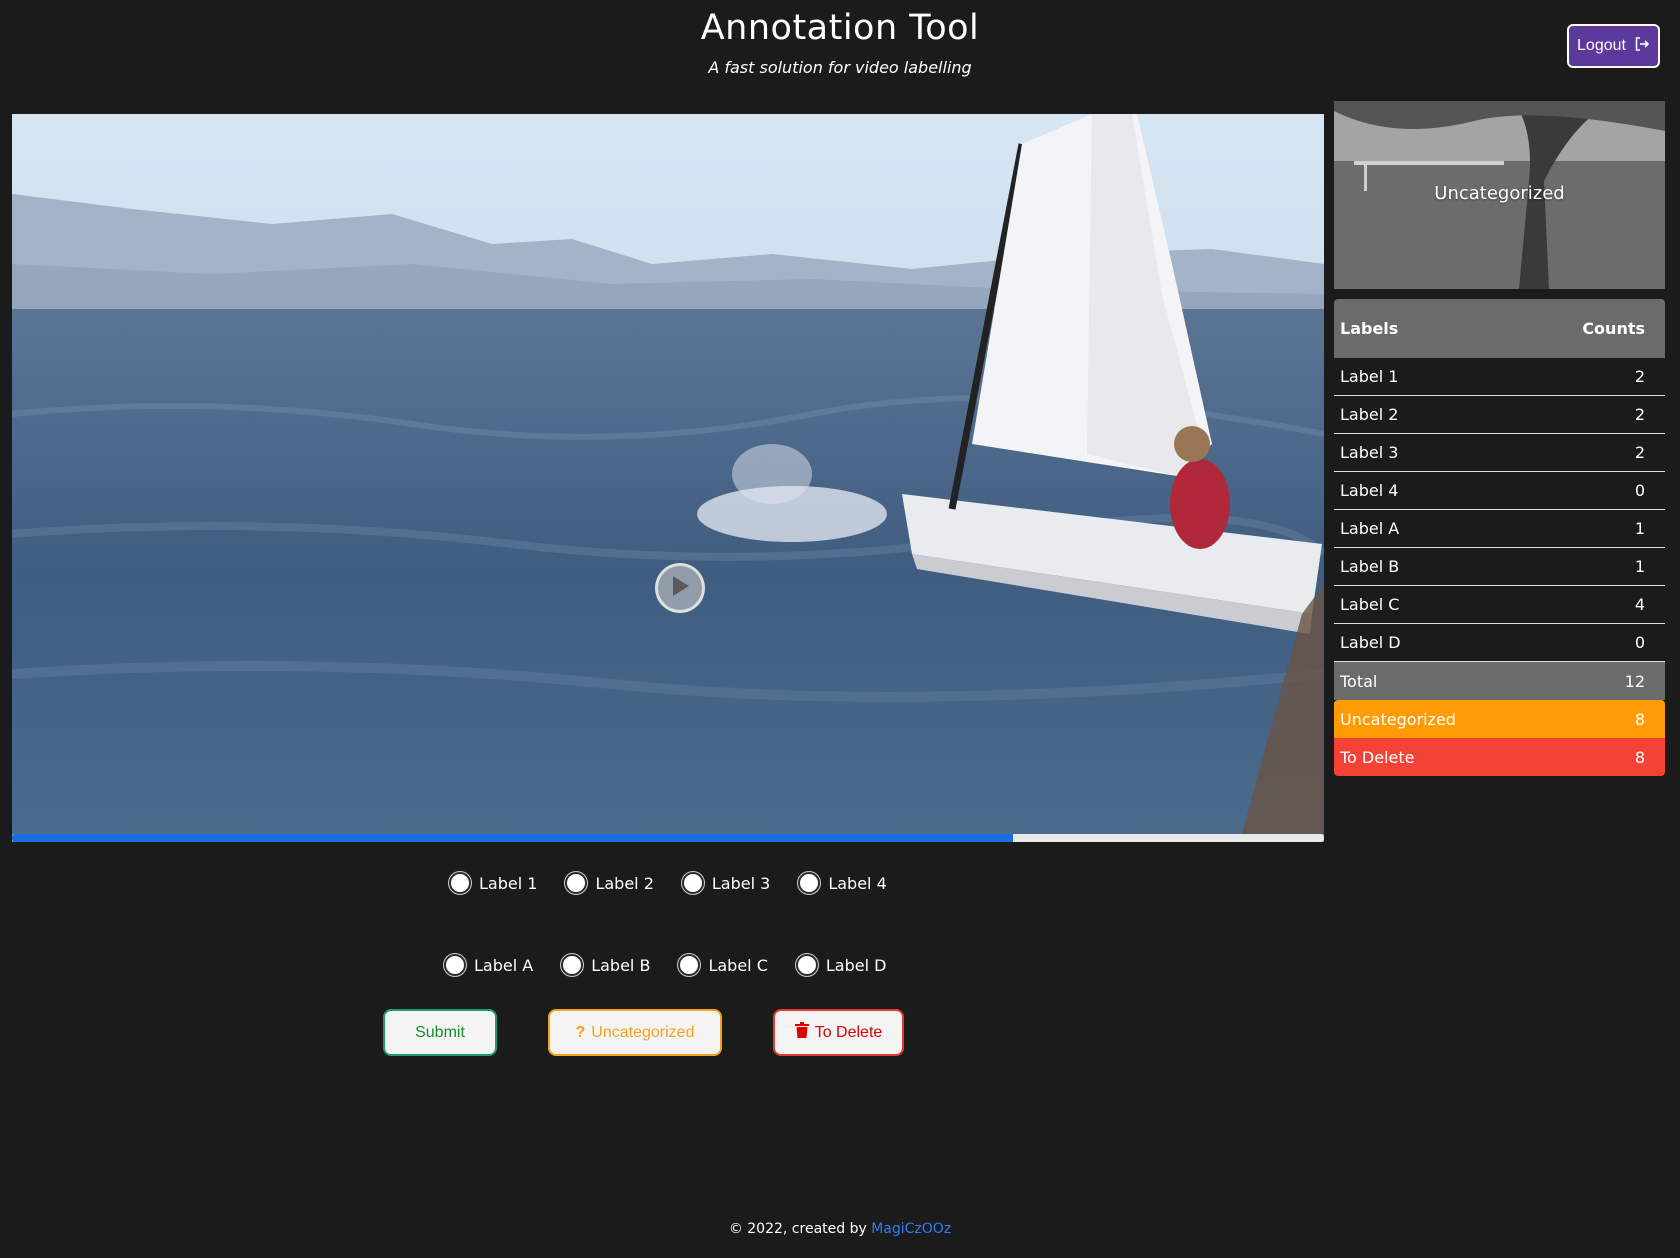  Describe the element at coordinates (1369, 414) in the screenshot. I see `row-label: Label 2` at that location.